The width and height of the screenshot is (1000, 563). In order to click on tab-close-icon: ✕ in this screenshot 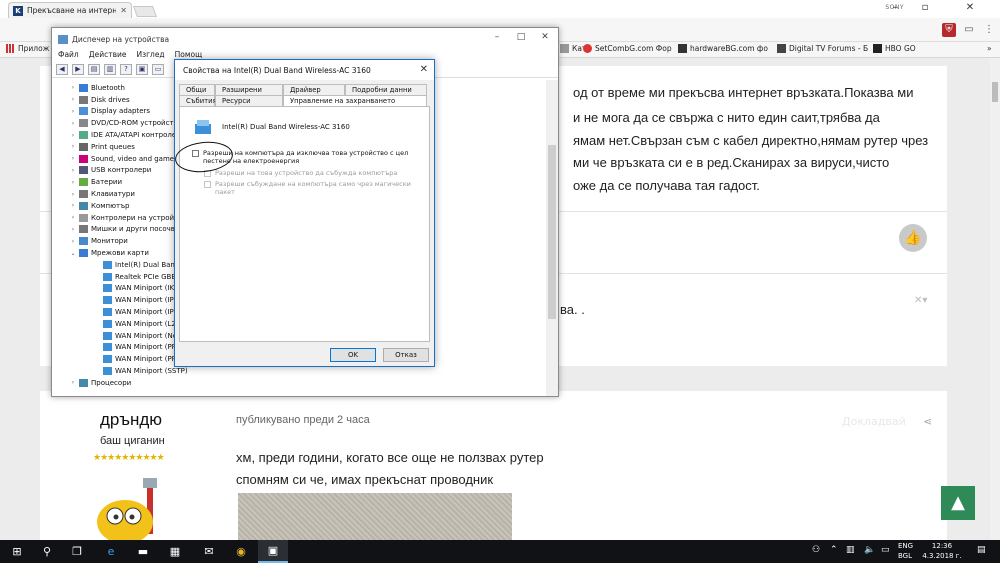, I will do `click(123, 10)`.